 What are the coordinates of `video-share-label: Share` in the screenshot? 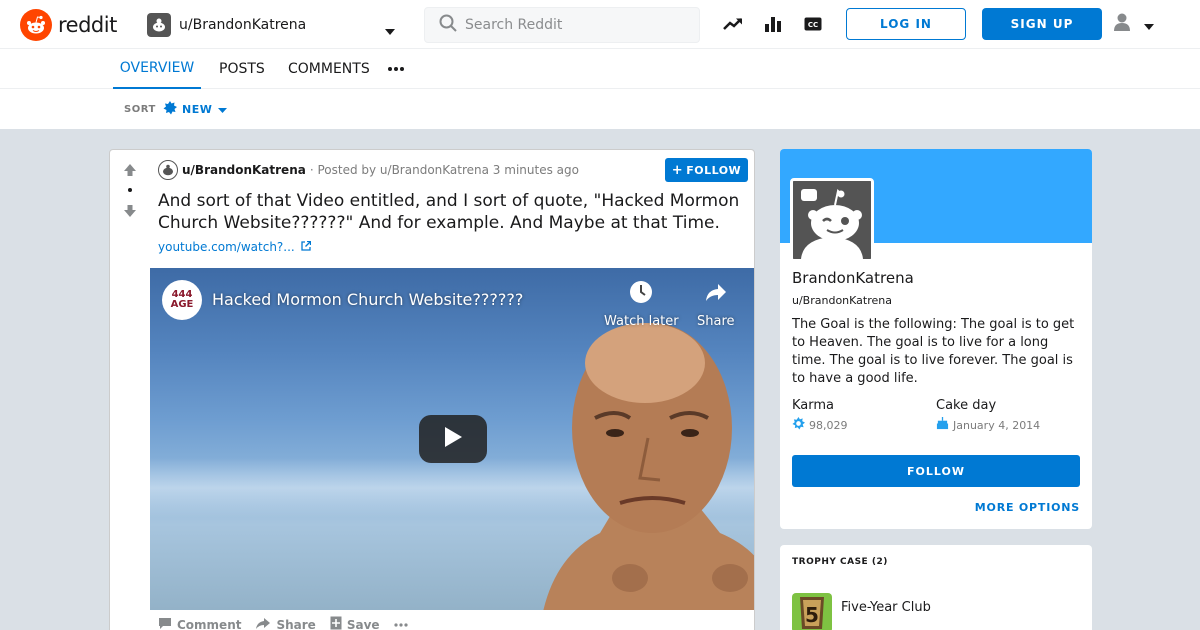 It's located at (716, 321).